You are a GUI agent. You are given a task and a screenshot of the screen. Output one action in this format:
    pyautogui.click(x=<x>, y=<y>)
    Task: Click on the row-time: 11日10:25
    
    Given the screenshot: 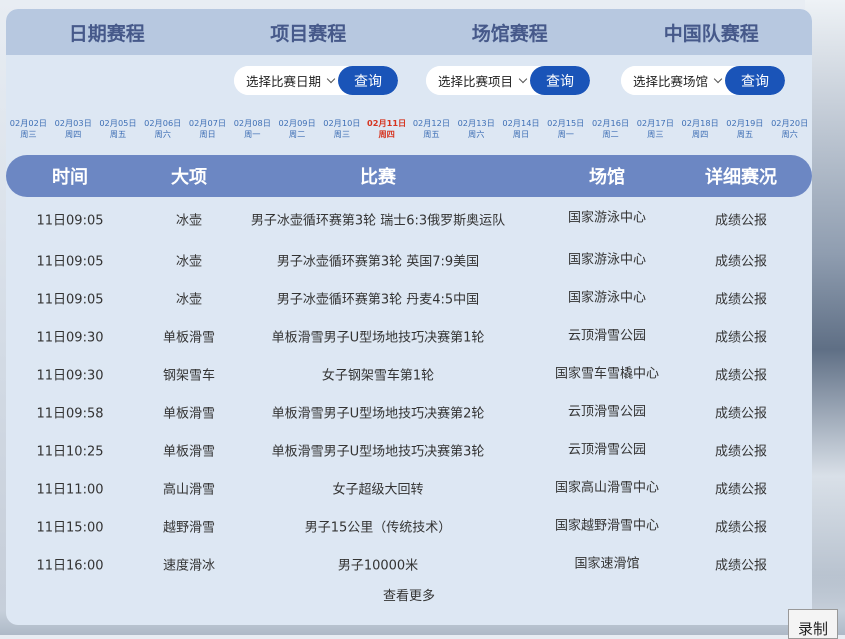 What is the action you would take?
    pyautogui.click(x=70, y=452)
    